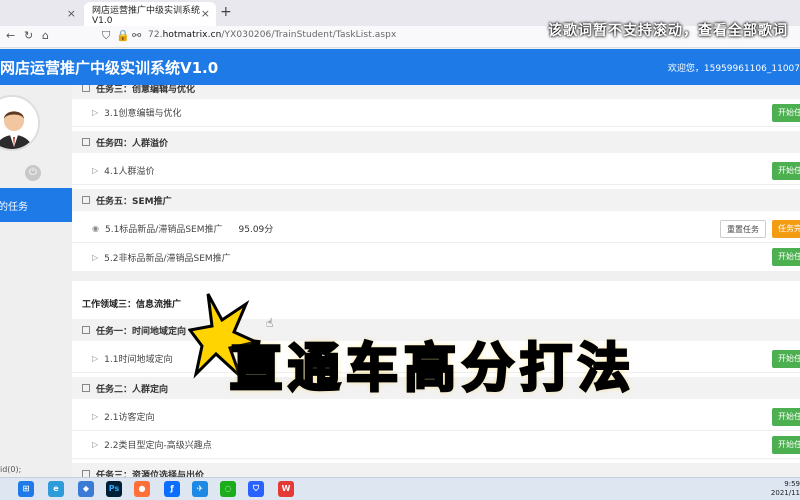 The height and width of the screenshot is (500, 800). What do you see at coordinates (141, 331) in the screenshot?
I see `section-header-label: 任务一：时间地域定向` at bounding box center [141, 331].